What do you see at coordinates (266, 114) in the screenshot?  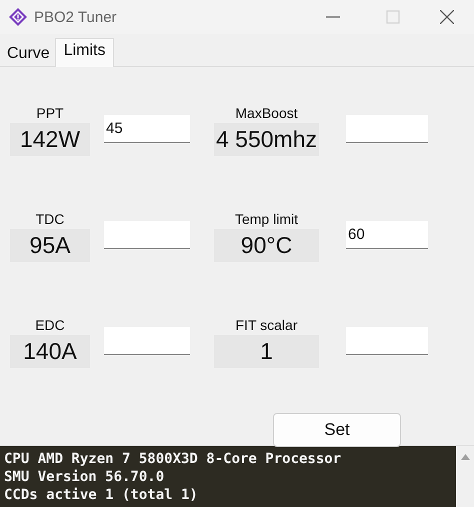 I see `limit-label: MaxBoost` at bounding box center [266, 114].